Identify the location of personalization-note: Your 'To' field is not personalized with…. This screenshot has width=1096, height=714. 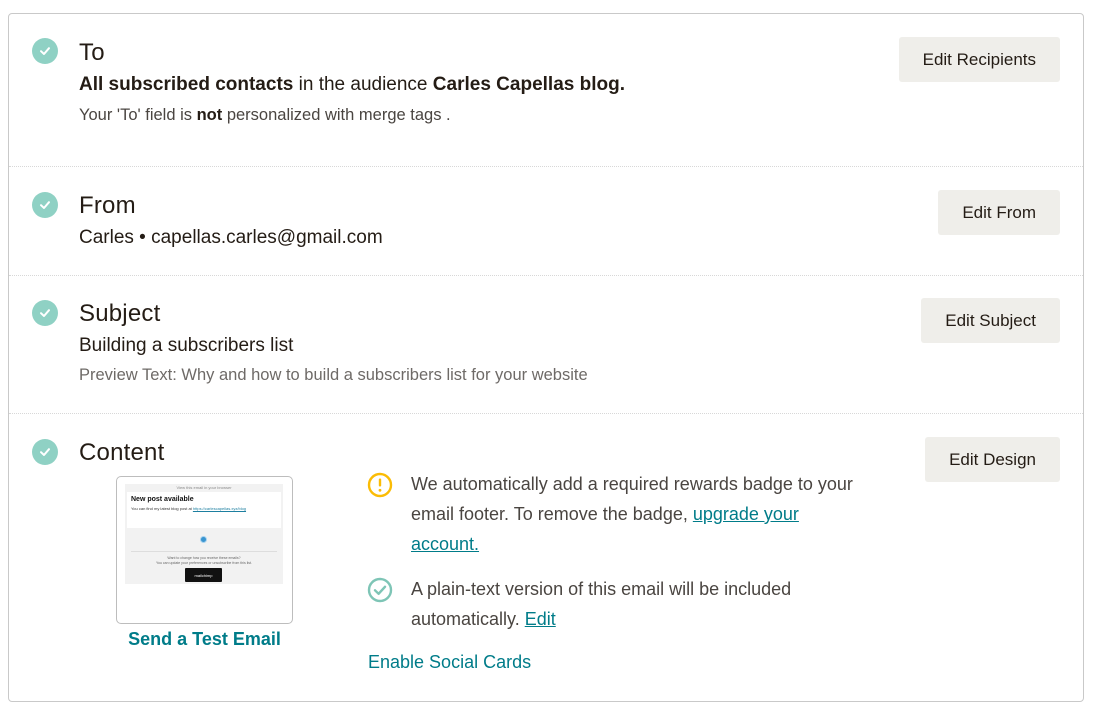
(265, 115).